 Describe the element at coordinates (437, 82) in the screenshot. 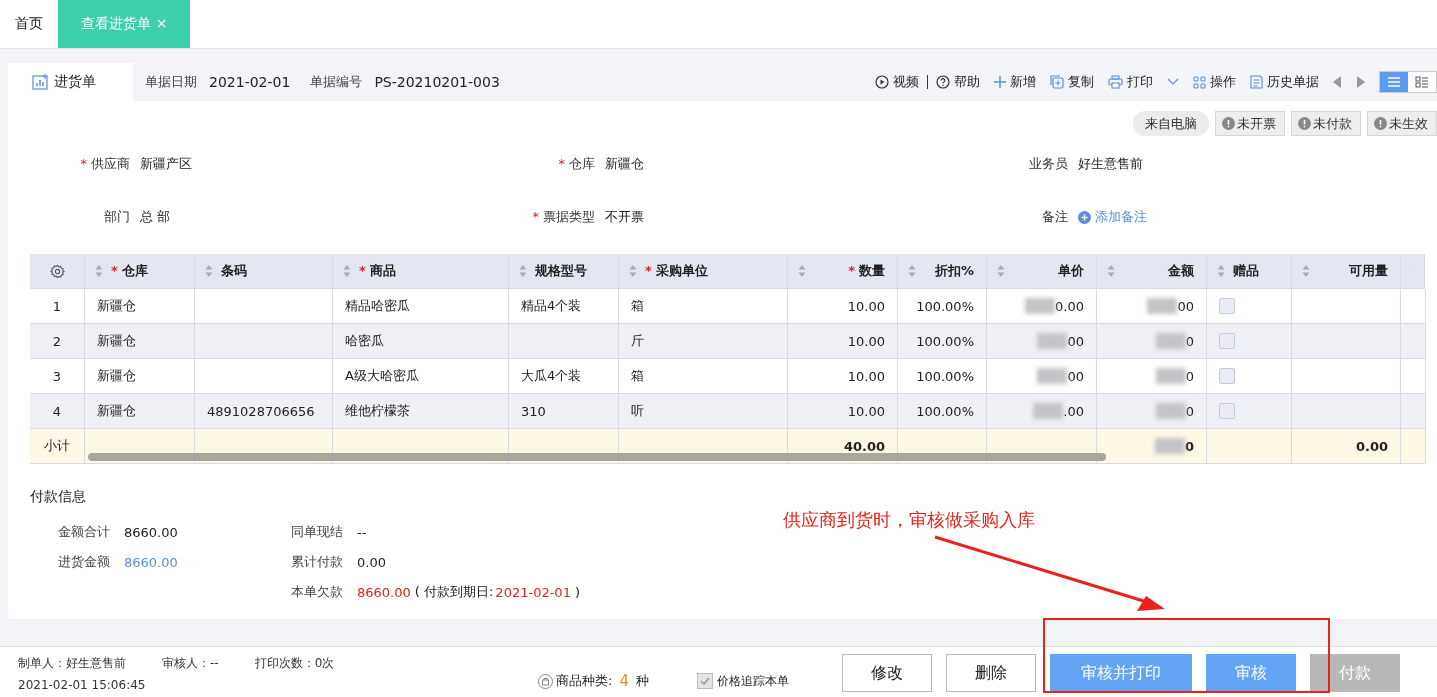

I see `number-value: PS-20210201-003` at that location.